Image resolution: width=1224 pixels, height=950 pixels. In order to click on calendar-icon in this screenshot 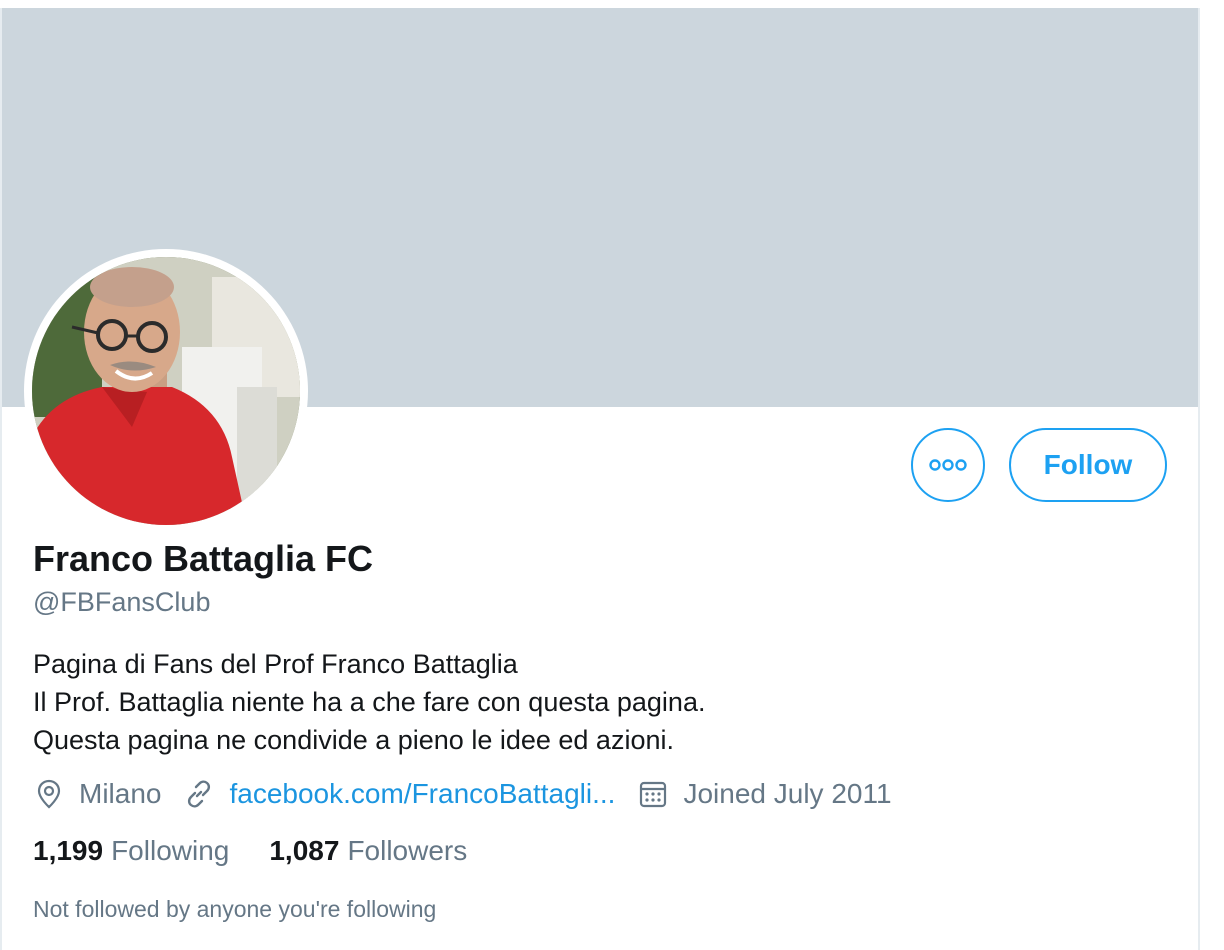, I will do `click(653, 794)`.